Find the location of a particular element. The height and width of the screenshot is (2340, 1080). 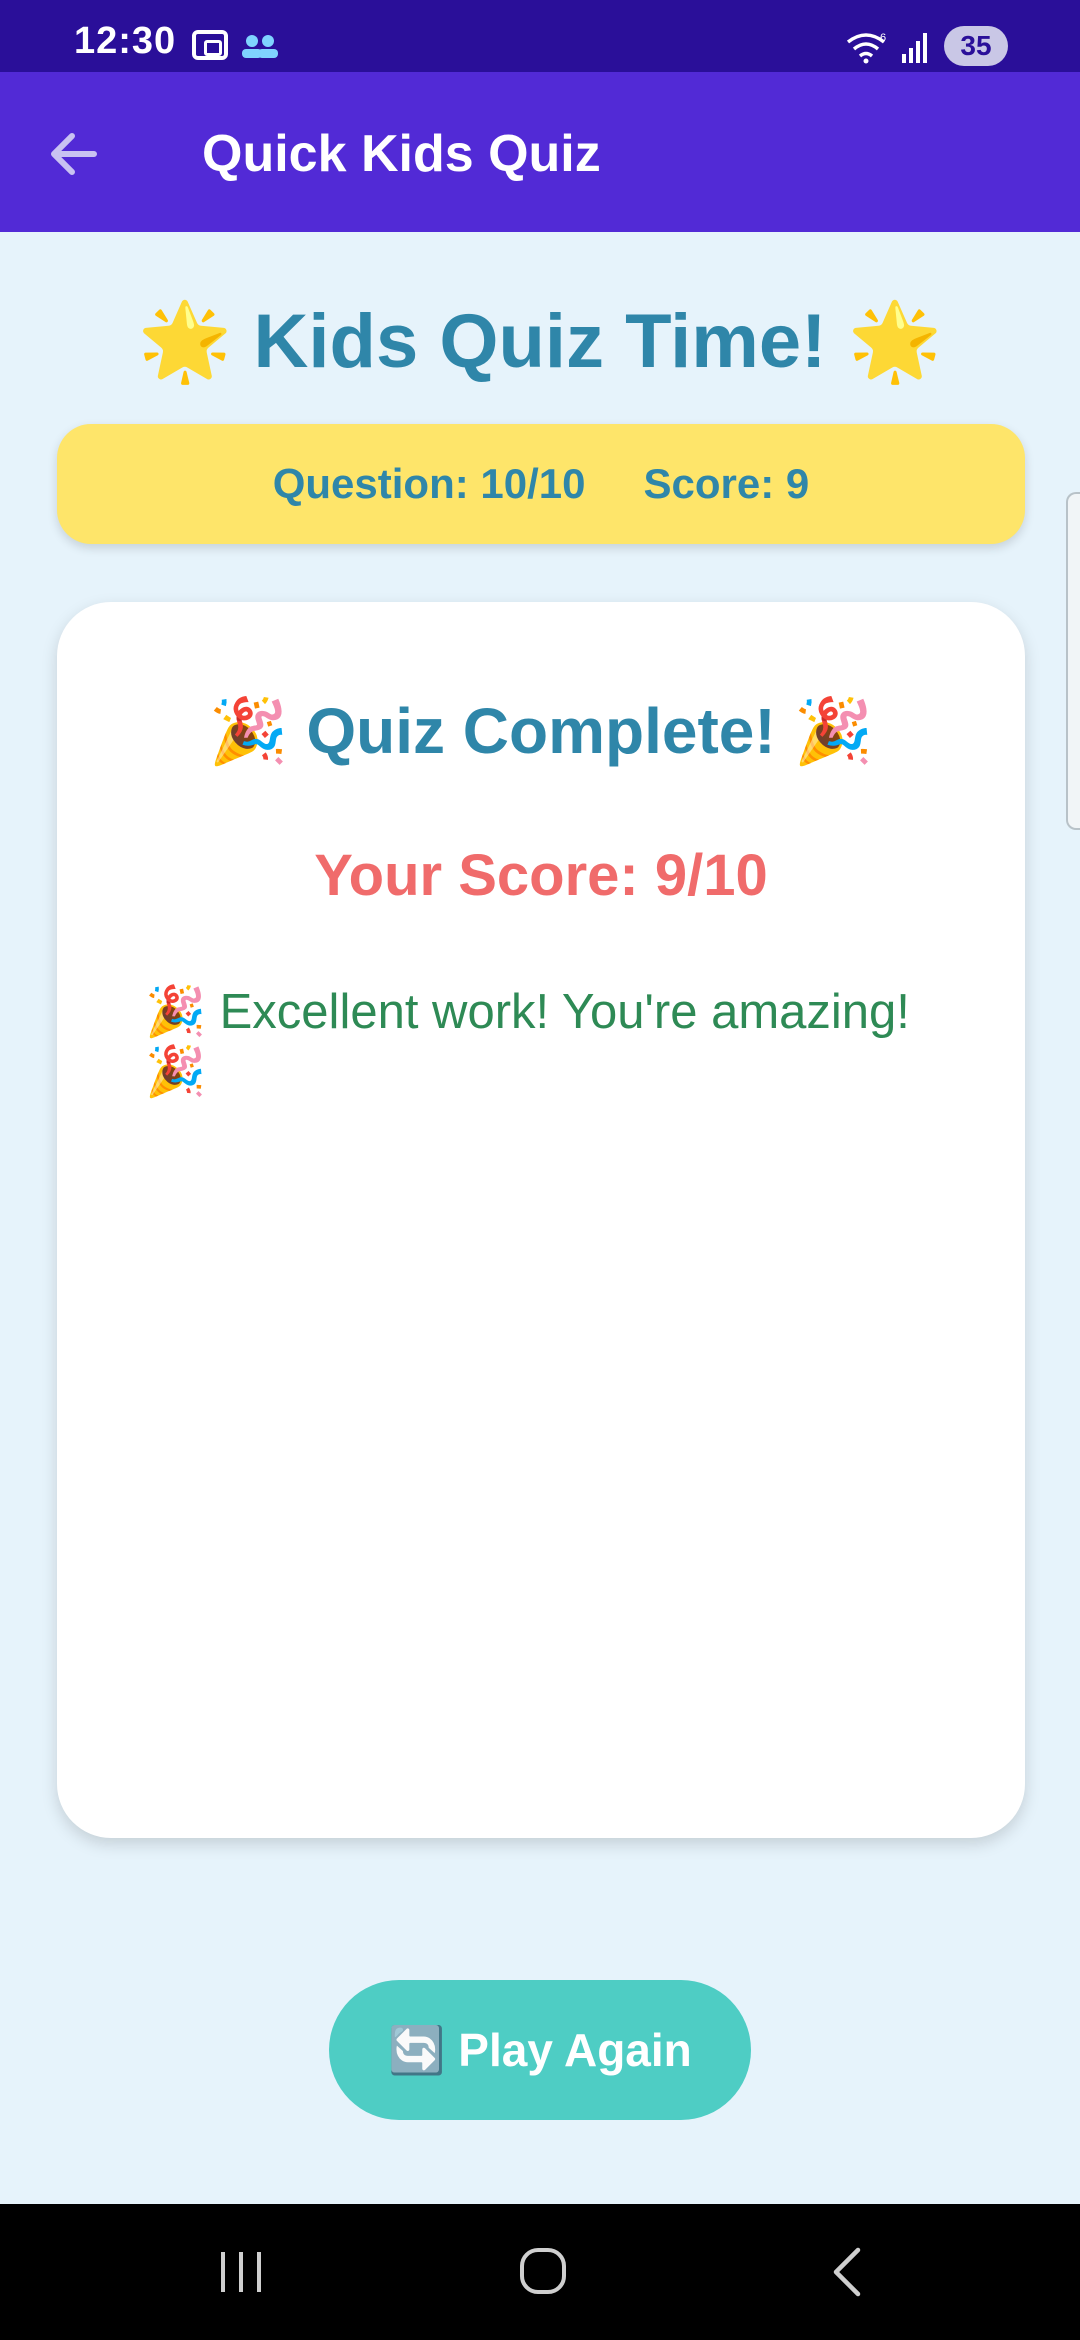

page-title: 🌟 Kids Quiz Time! 🌟 is located at coordinates (540, 341).